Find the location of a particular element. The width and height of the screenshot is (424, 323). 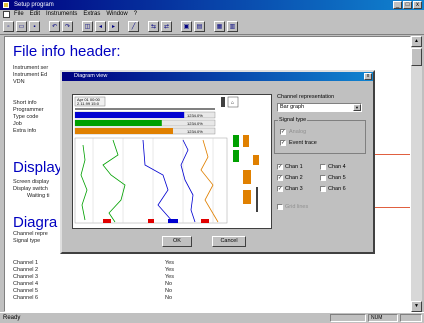

analog-label: Analog is located at coordinates (298, 132).